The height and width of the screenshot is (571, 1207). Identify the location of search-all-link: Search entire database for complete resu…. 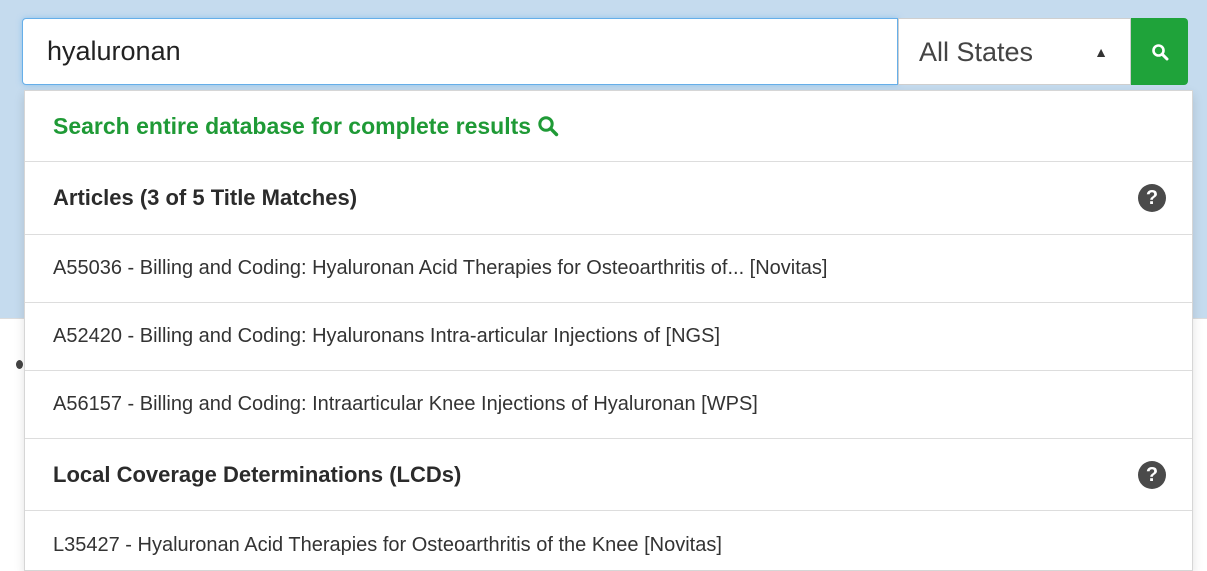
(608, 126).